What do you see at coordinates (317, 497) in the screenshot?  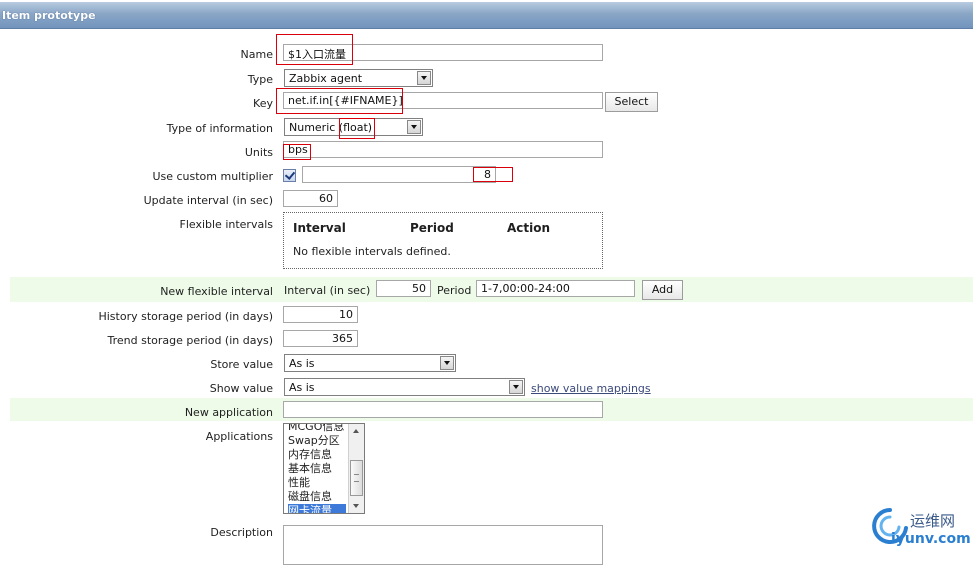 I see `list-item: 磁盘信息` at bounding box center [317, 497].